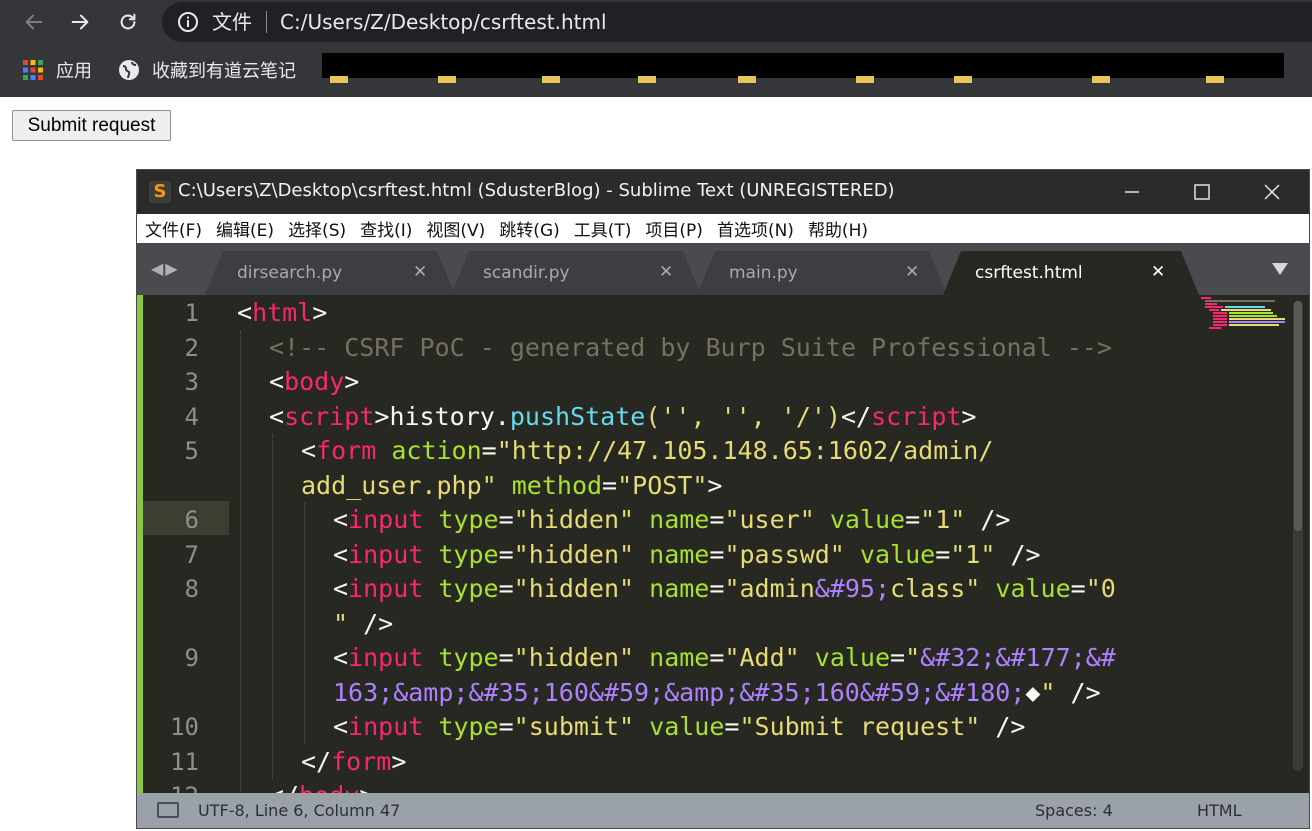  What do you see at coordinates (763, 273) in the screenshot?
I see `tab-label: main.py` at bounding box center [763, 273].